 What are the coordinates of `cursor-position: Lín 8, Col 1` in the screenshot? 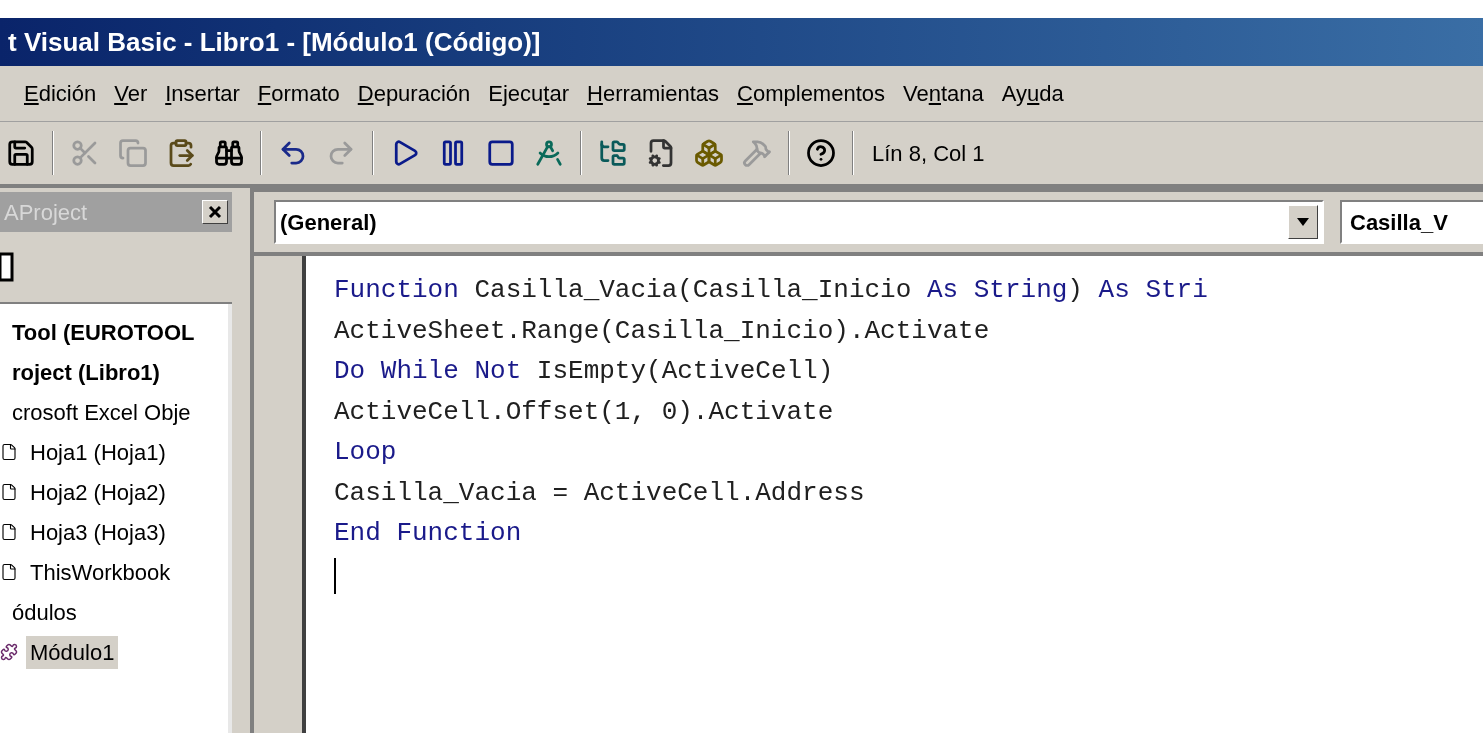 It's located at (928, 153).